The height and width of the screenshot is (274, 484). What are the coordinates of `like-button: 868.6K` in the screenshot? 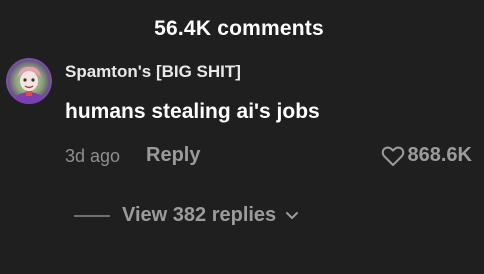 It's located at (427, 155).